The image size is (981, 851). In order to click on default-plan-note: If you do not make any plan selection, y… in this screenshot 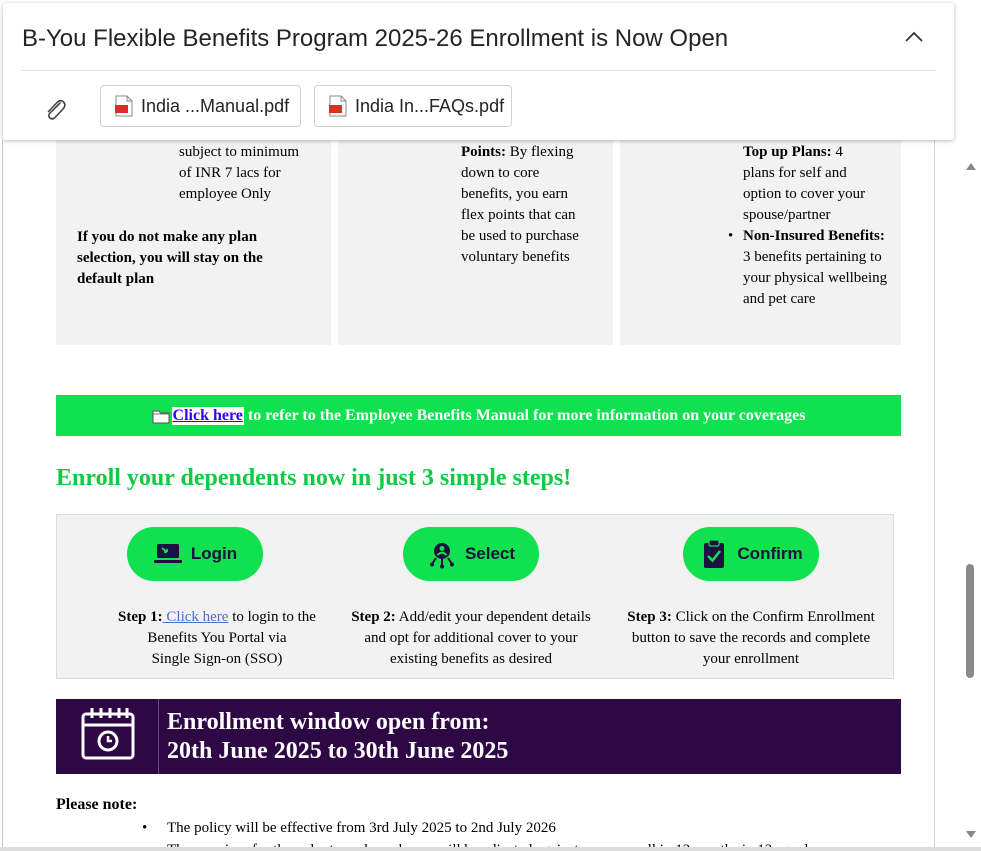, I will do `click(170, 258)`.